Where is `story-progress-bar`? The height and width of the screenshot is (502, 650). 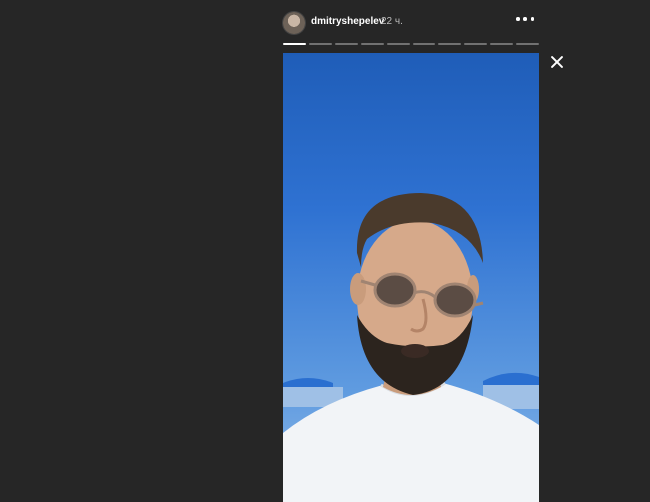
story-progress-bar is located at coordinates (411, 44).